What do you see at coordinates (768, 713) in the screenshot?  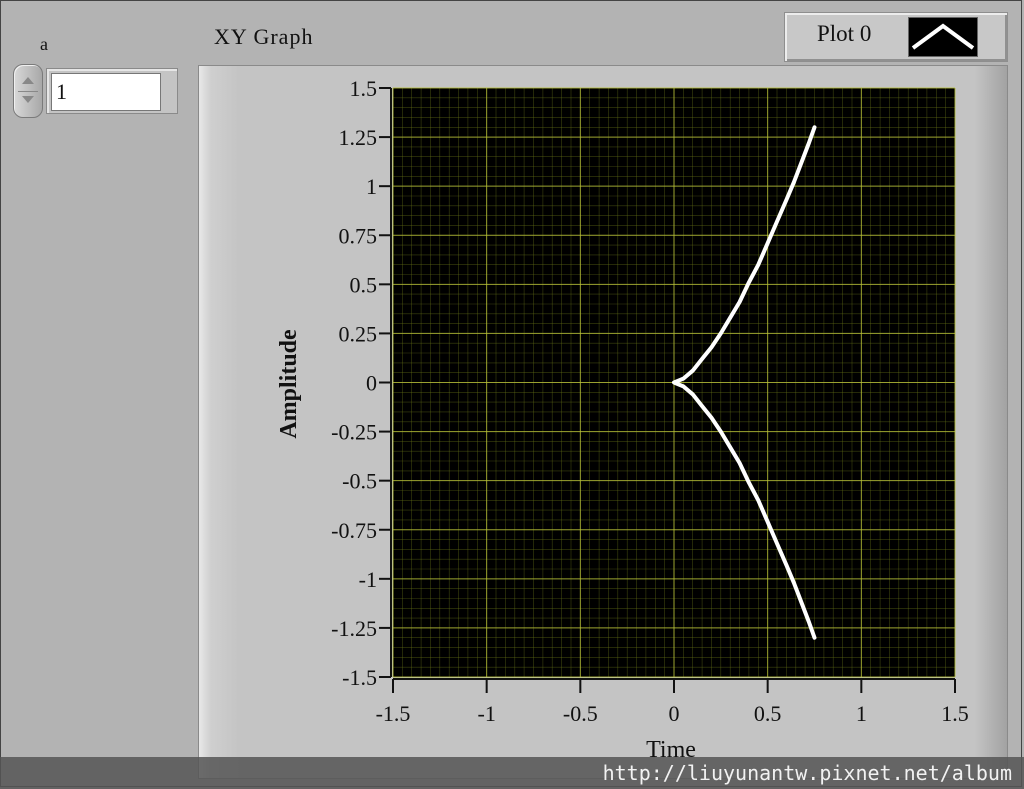 I see `x-tick-label: 0.5` at bounding box center [768, 713].